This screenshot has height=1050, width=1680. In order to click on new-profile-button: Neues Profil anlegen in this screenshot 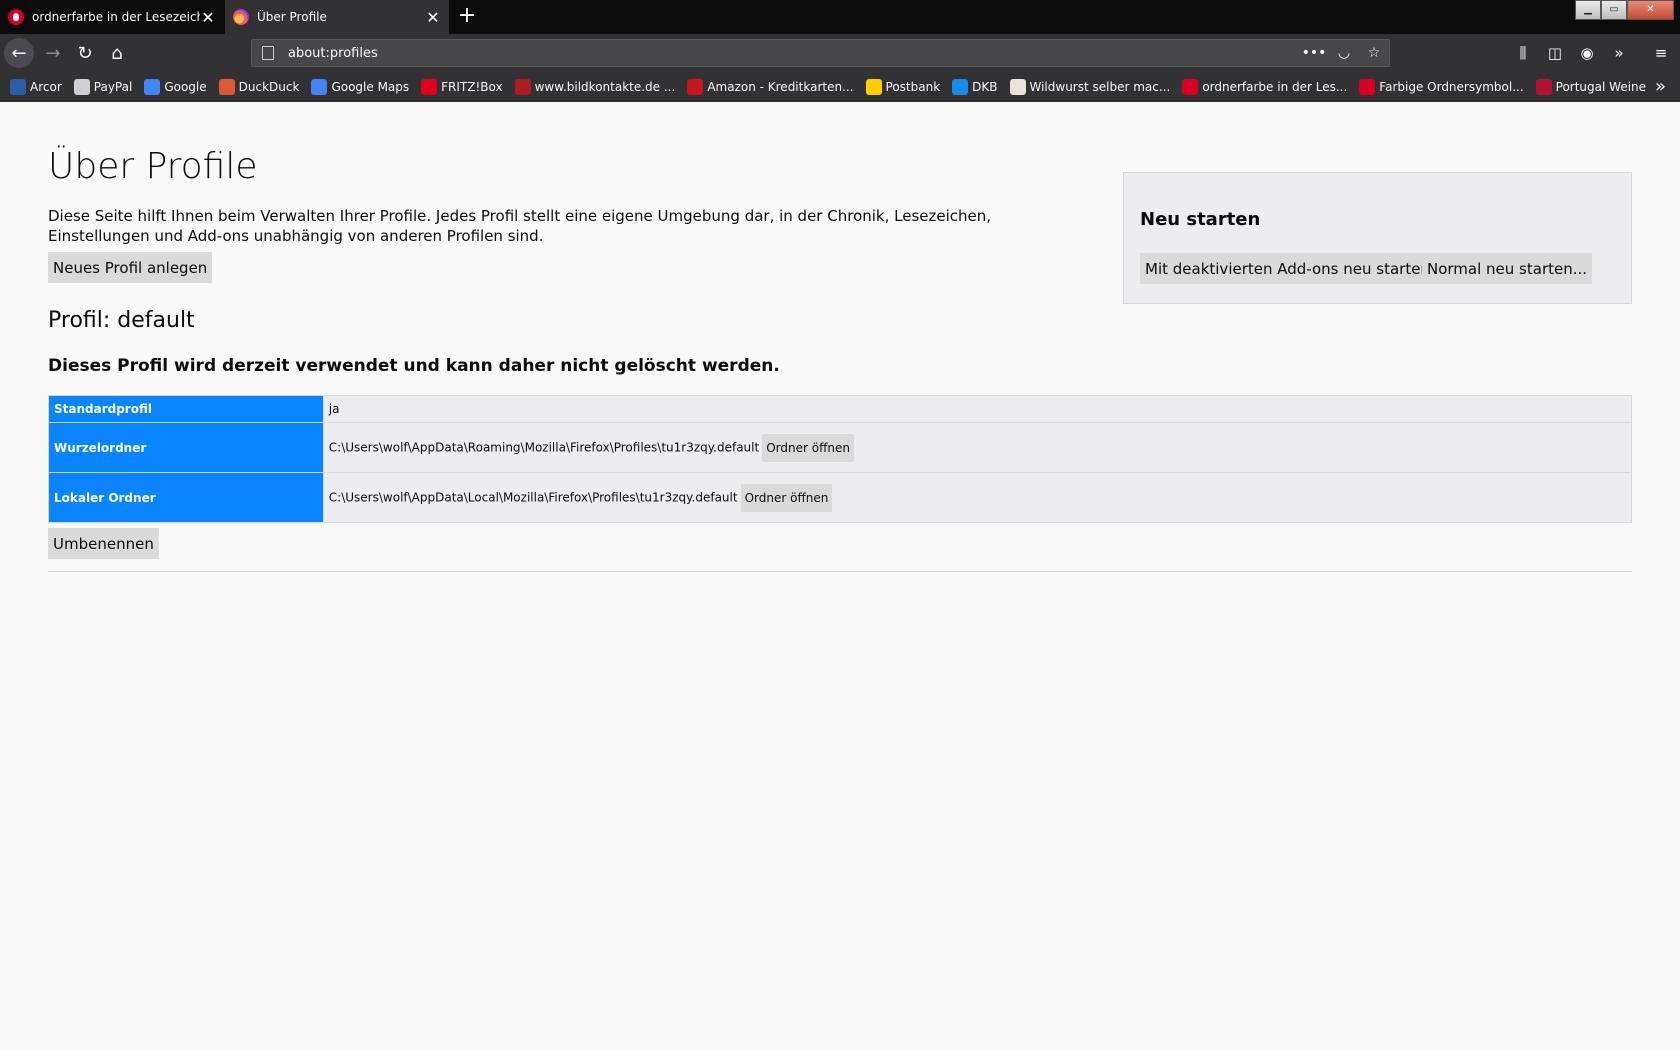, I will do `click(130, 267)`.